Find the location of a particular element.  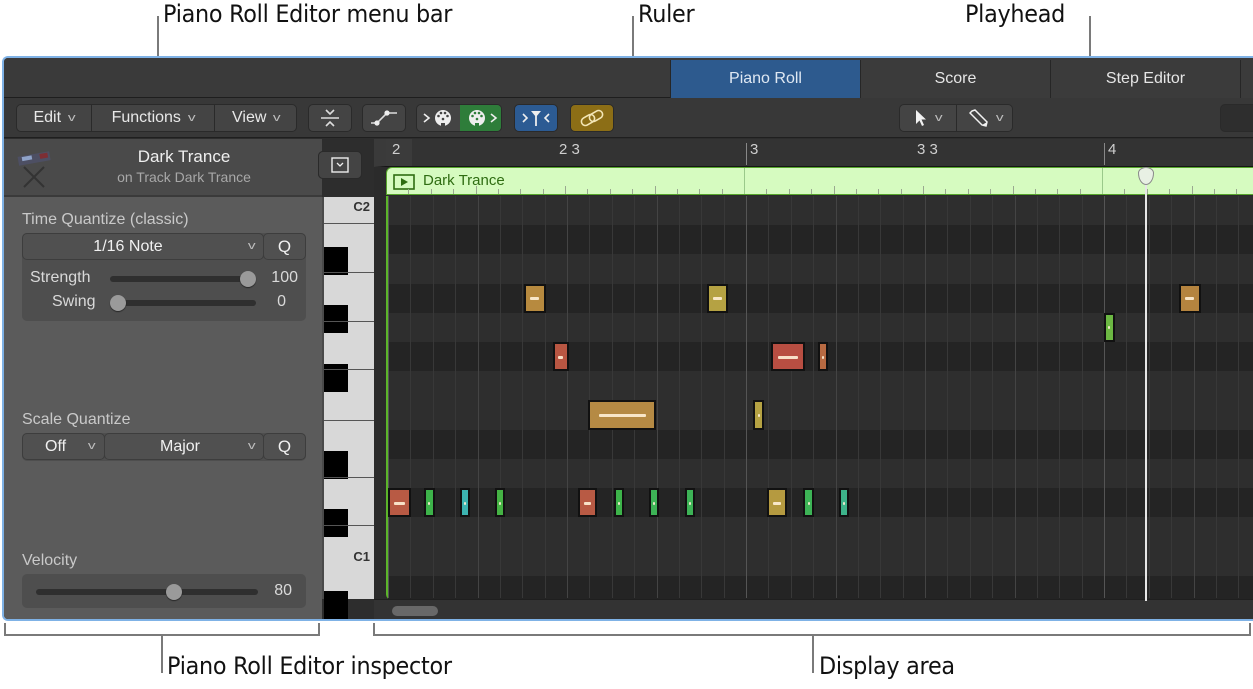

midi-in-icon is located at coordinates (437, 118).